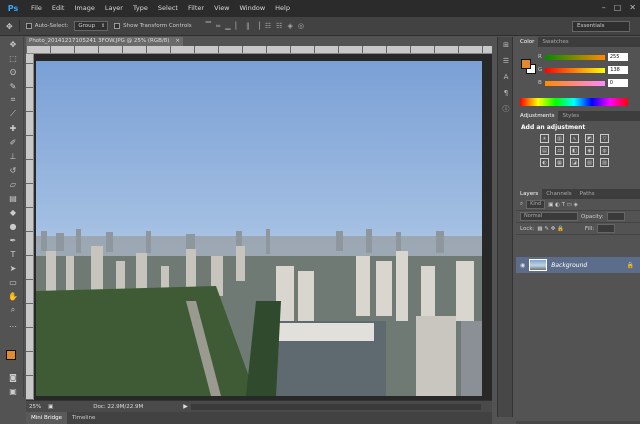 This screenshot has width=640, height=424. What do you see at coordinates (574, 162) in the screenshot?
I see `threshold-icon: ◪` at bounding box center [574, 162].